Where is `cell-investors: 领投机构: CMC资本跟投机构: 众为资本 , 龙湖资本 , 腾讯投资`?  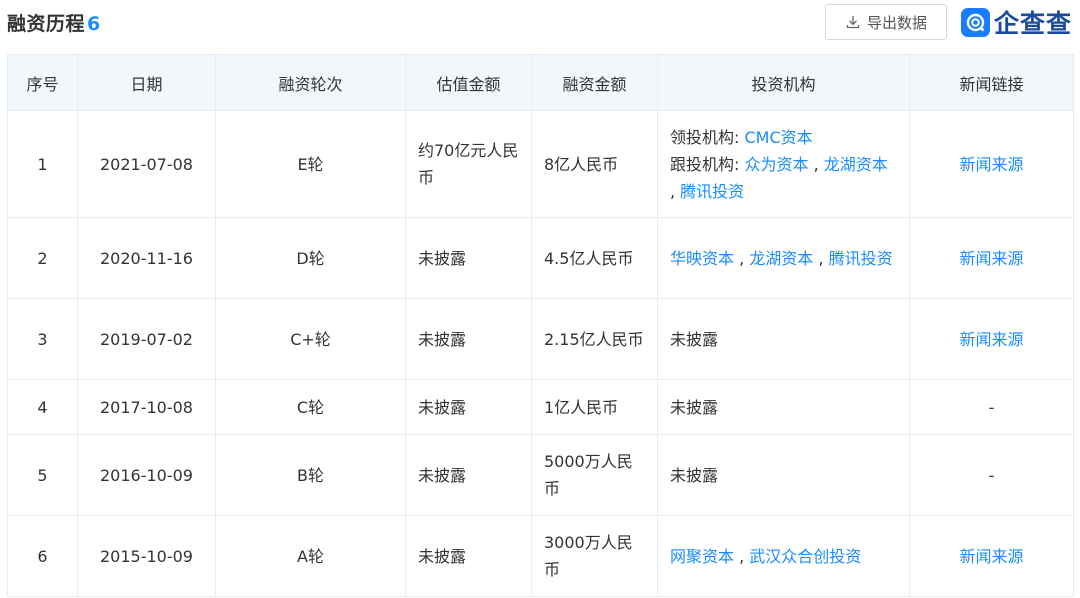
cell-investors: 领投机构: CMC资本跟投机构: 众为资本 , 龙湖资本 , 腾讯投资 is located at coordinates (783, 164).